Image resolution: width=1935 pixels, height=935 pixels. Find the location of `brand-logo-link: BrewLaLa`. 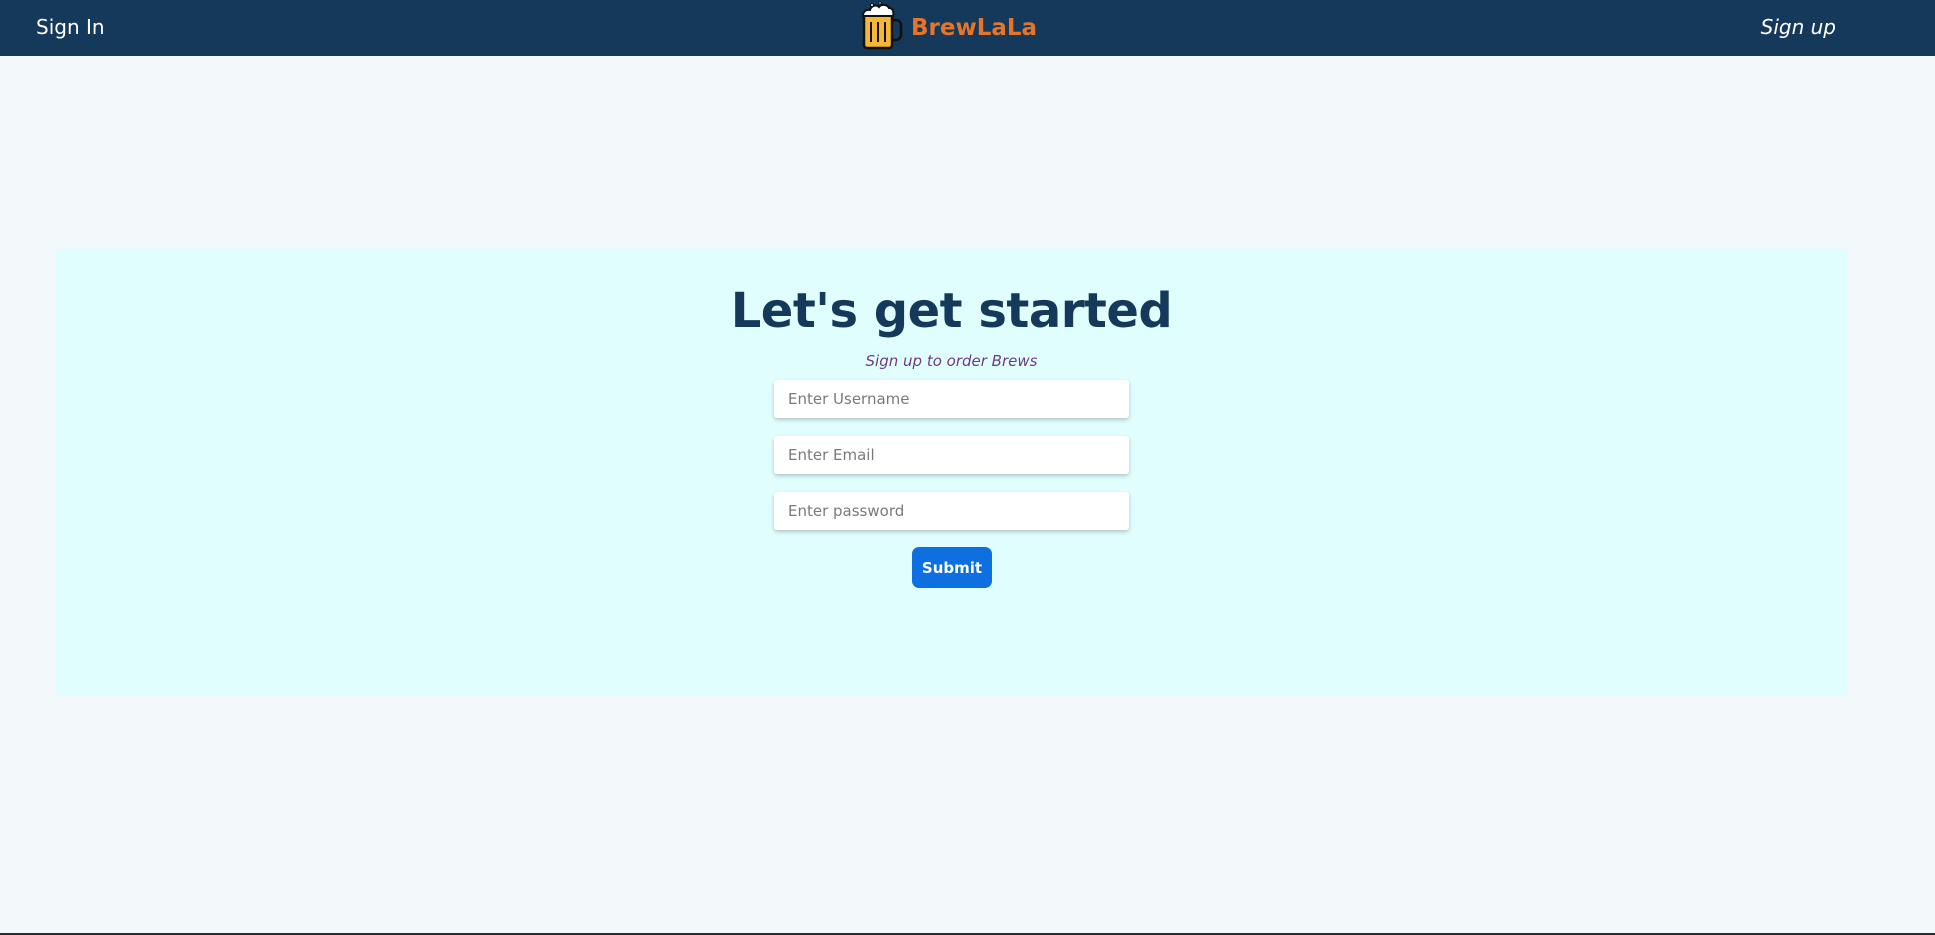

brand-logo-link: BrewLaLa is located at coordinates (947, 28).